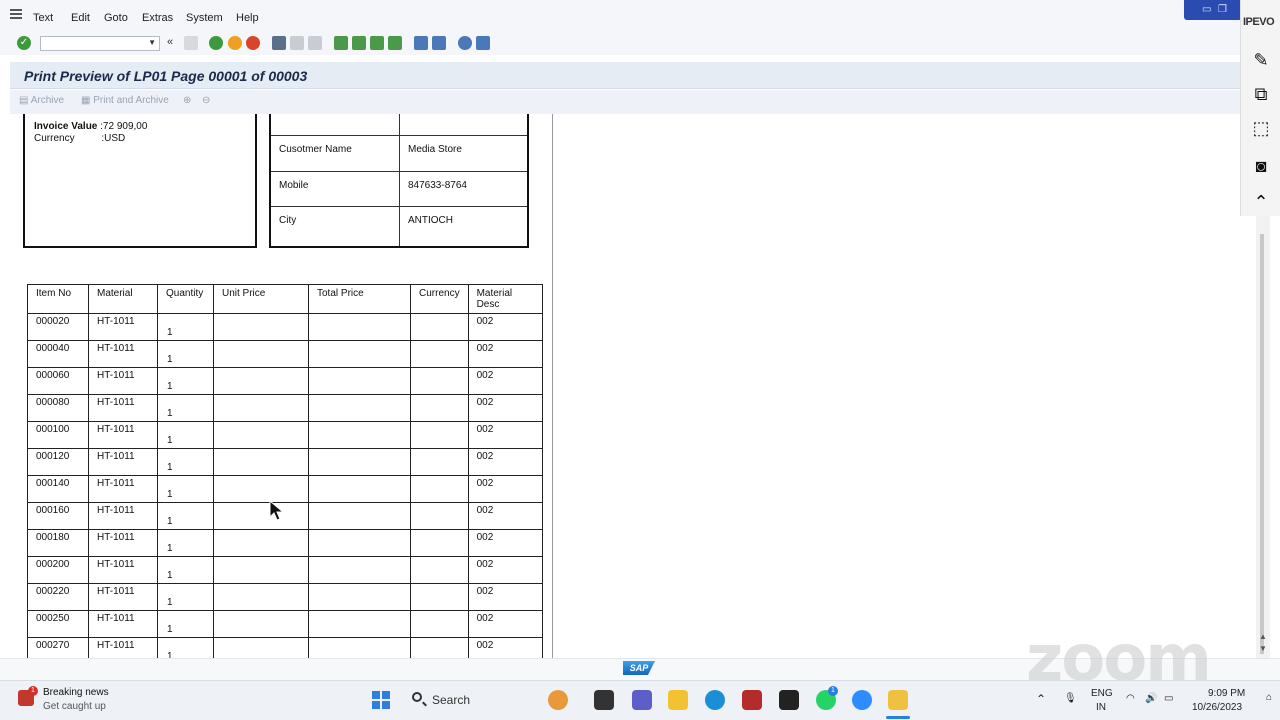 This screenshot has height=720, width=1280. Describe the element at coordinates (261, 299) in the screenshot. I see `col-unit-price: Unit Price` at that location.